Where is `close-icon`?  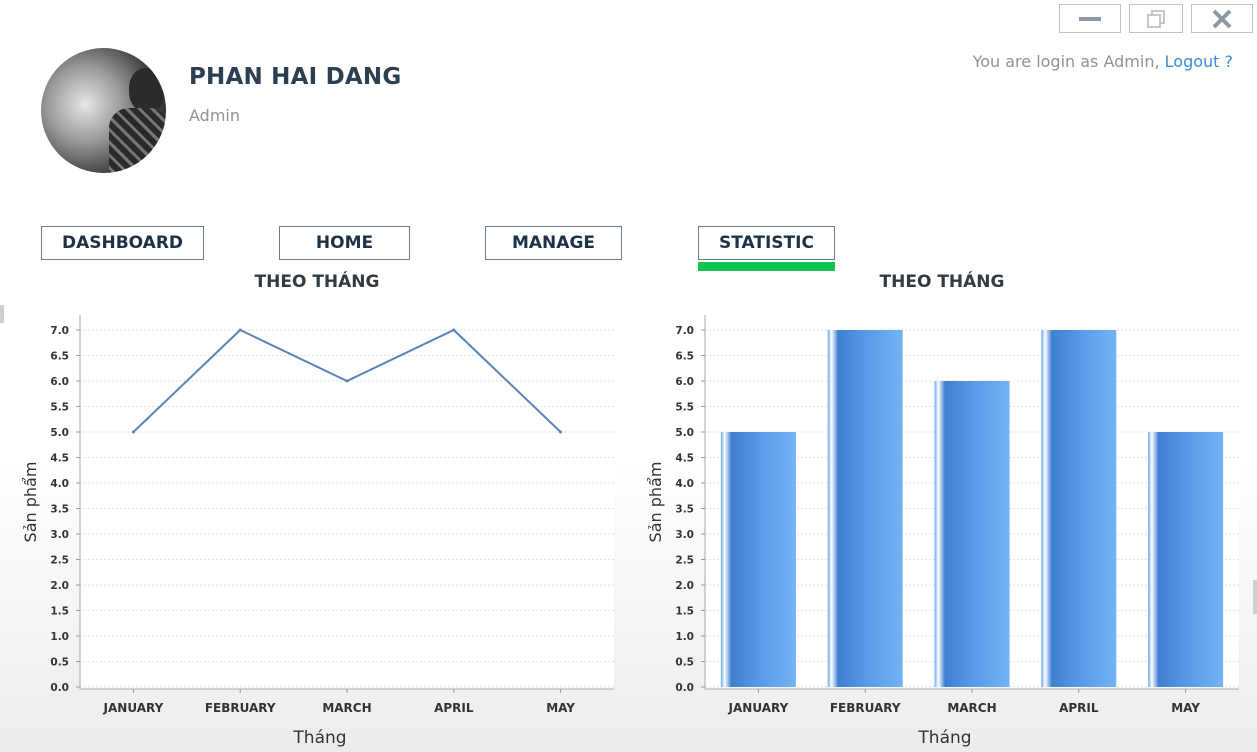 close-icon is located at coordinates (1222, 18).